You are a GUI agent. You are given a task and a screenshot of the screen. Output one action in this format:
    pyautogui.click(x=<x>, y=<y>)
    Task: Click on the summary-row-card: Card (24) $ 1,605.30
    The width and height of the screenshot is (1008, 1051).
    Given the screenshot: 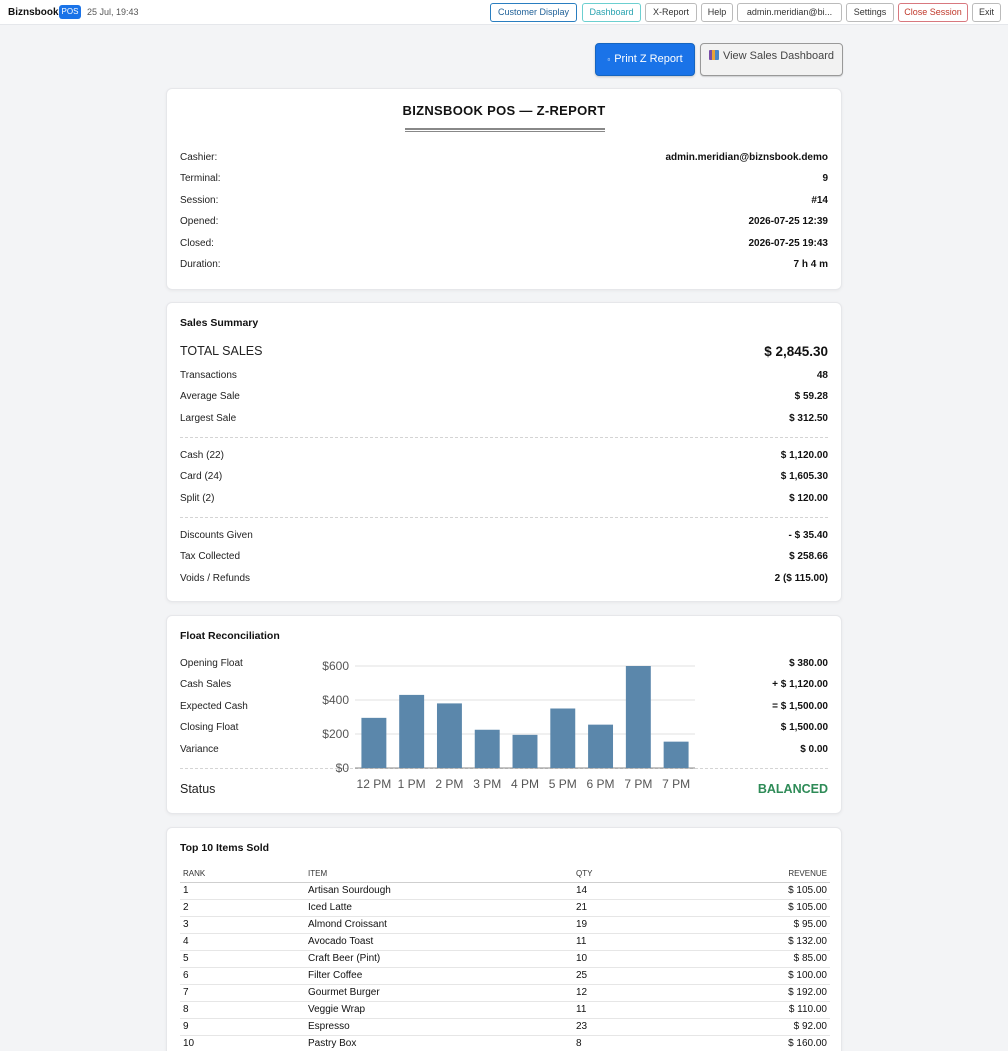 What is the action you would take?
    pyautogui.click(x=504, y=479)
    